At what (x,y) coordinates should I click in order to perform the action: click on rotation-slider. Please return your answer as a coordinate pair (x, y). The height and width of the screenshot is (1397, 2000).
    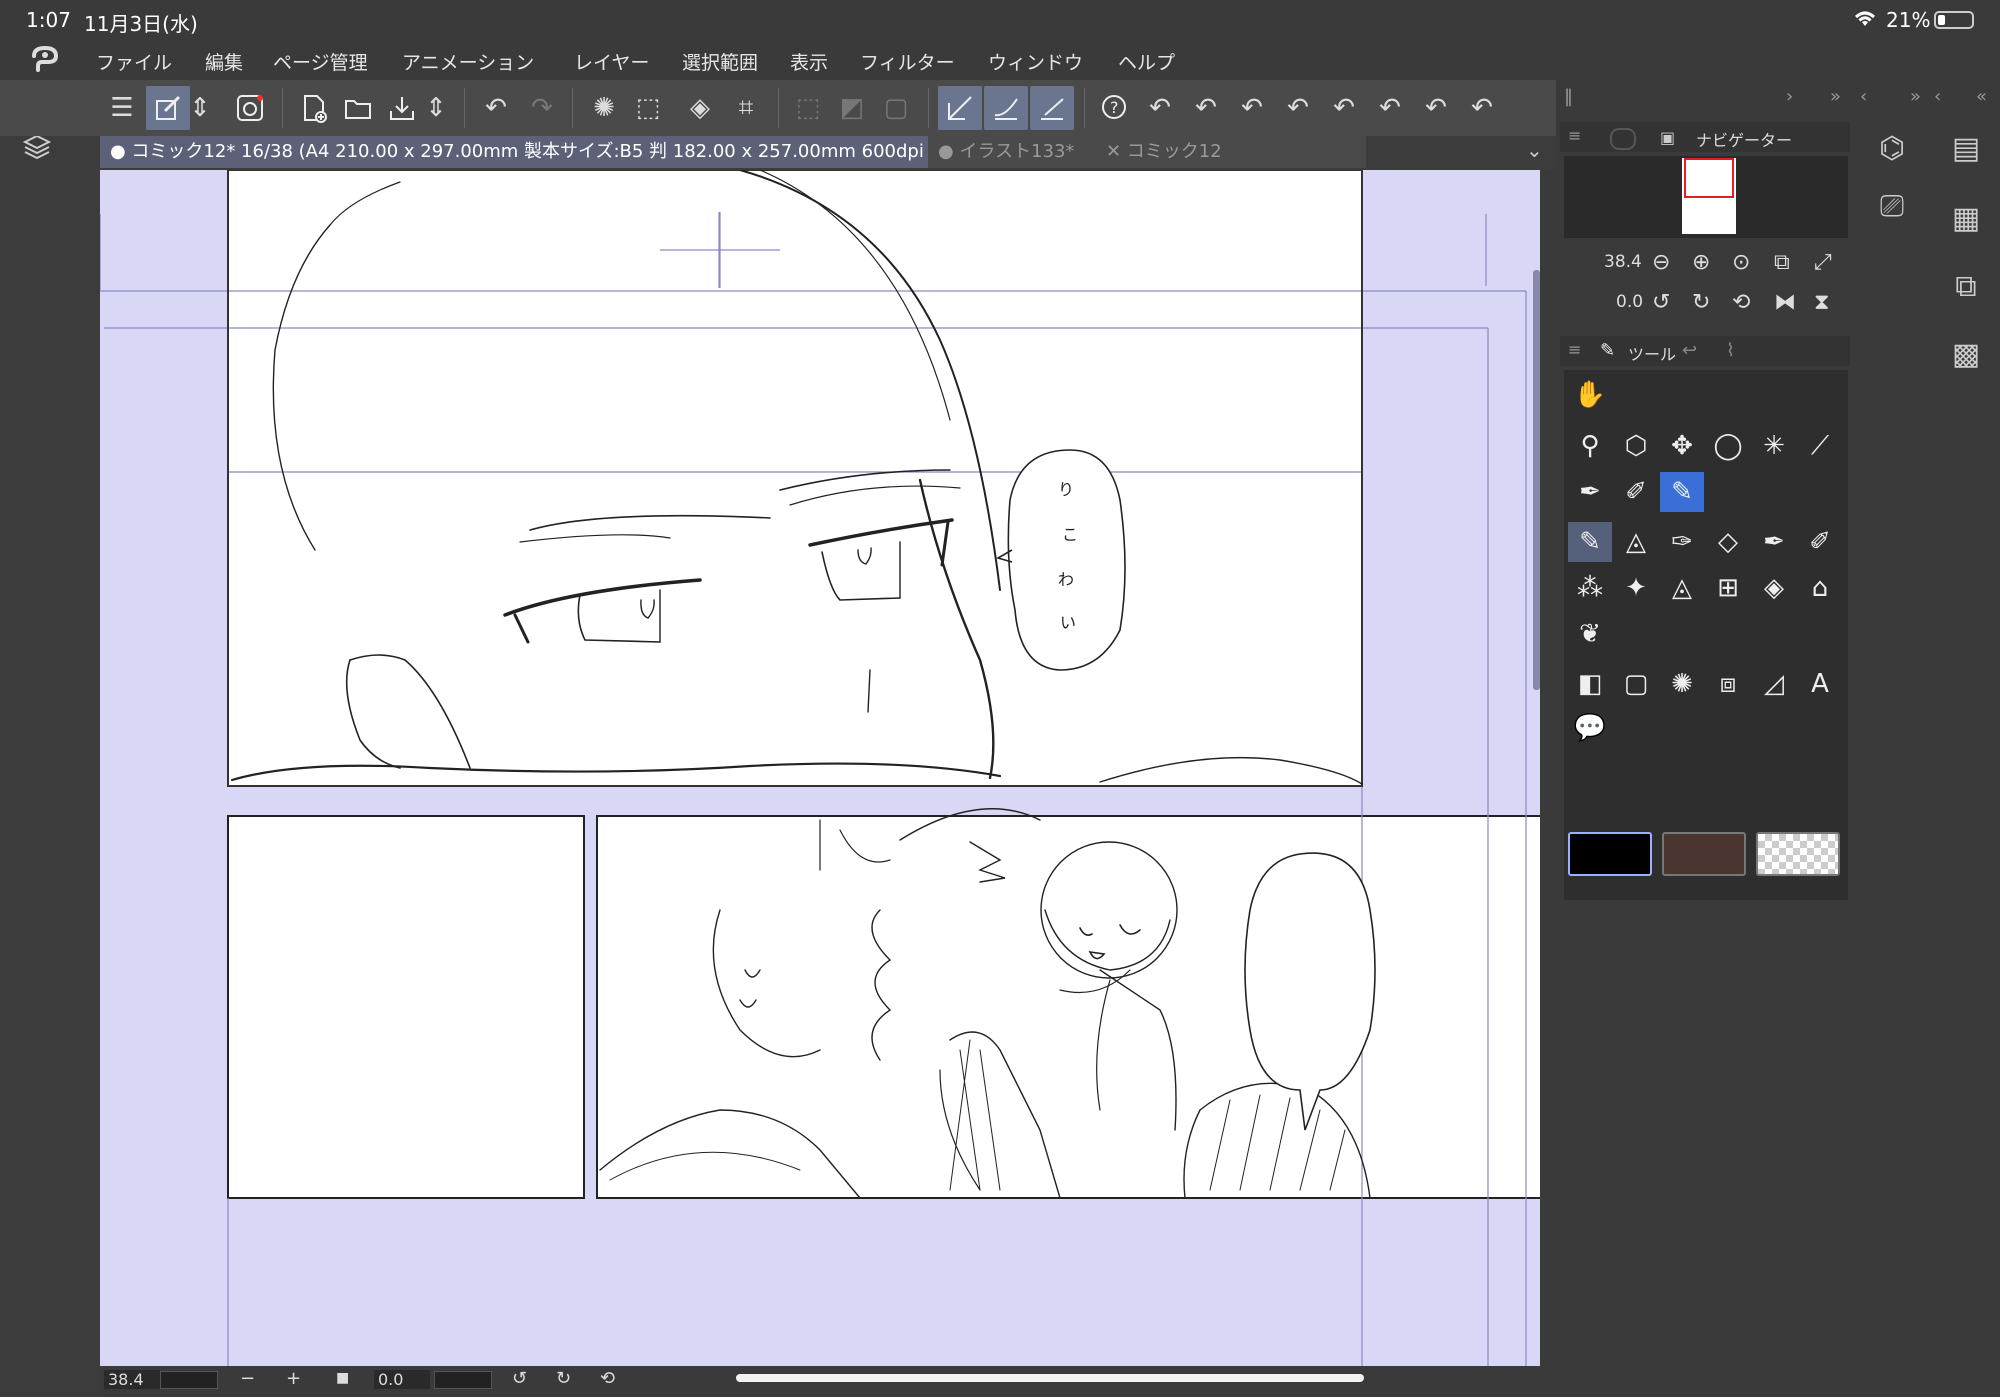
    Looking at the image, I should click on (463, 1380).